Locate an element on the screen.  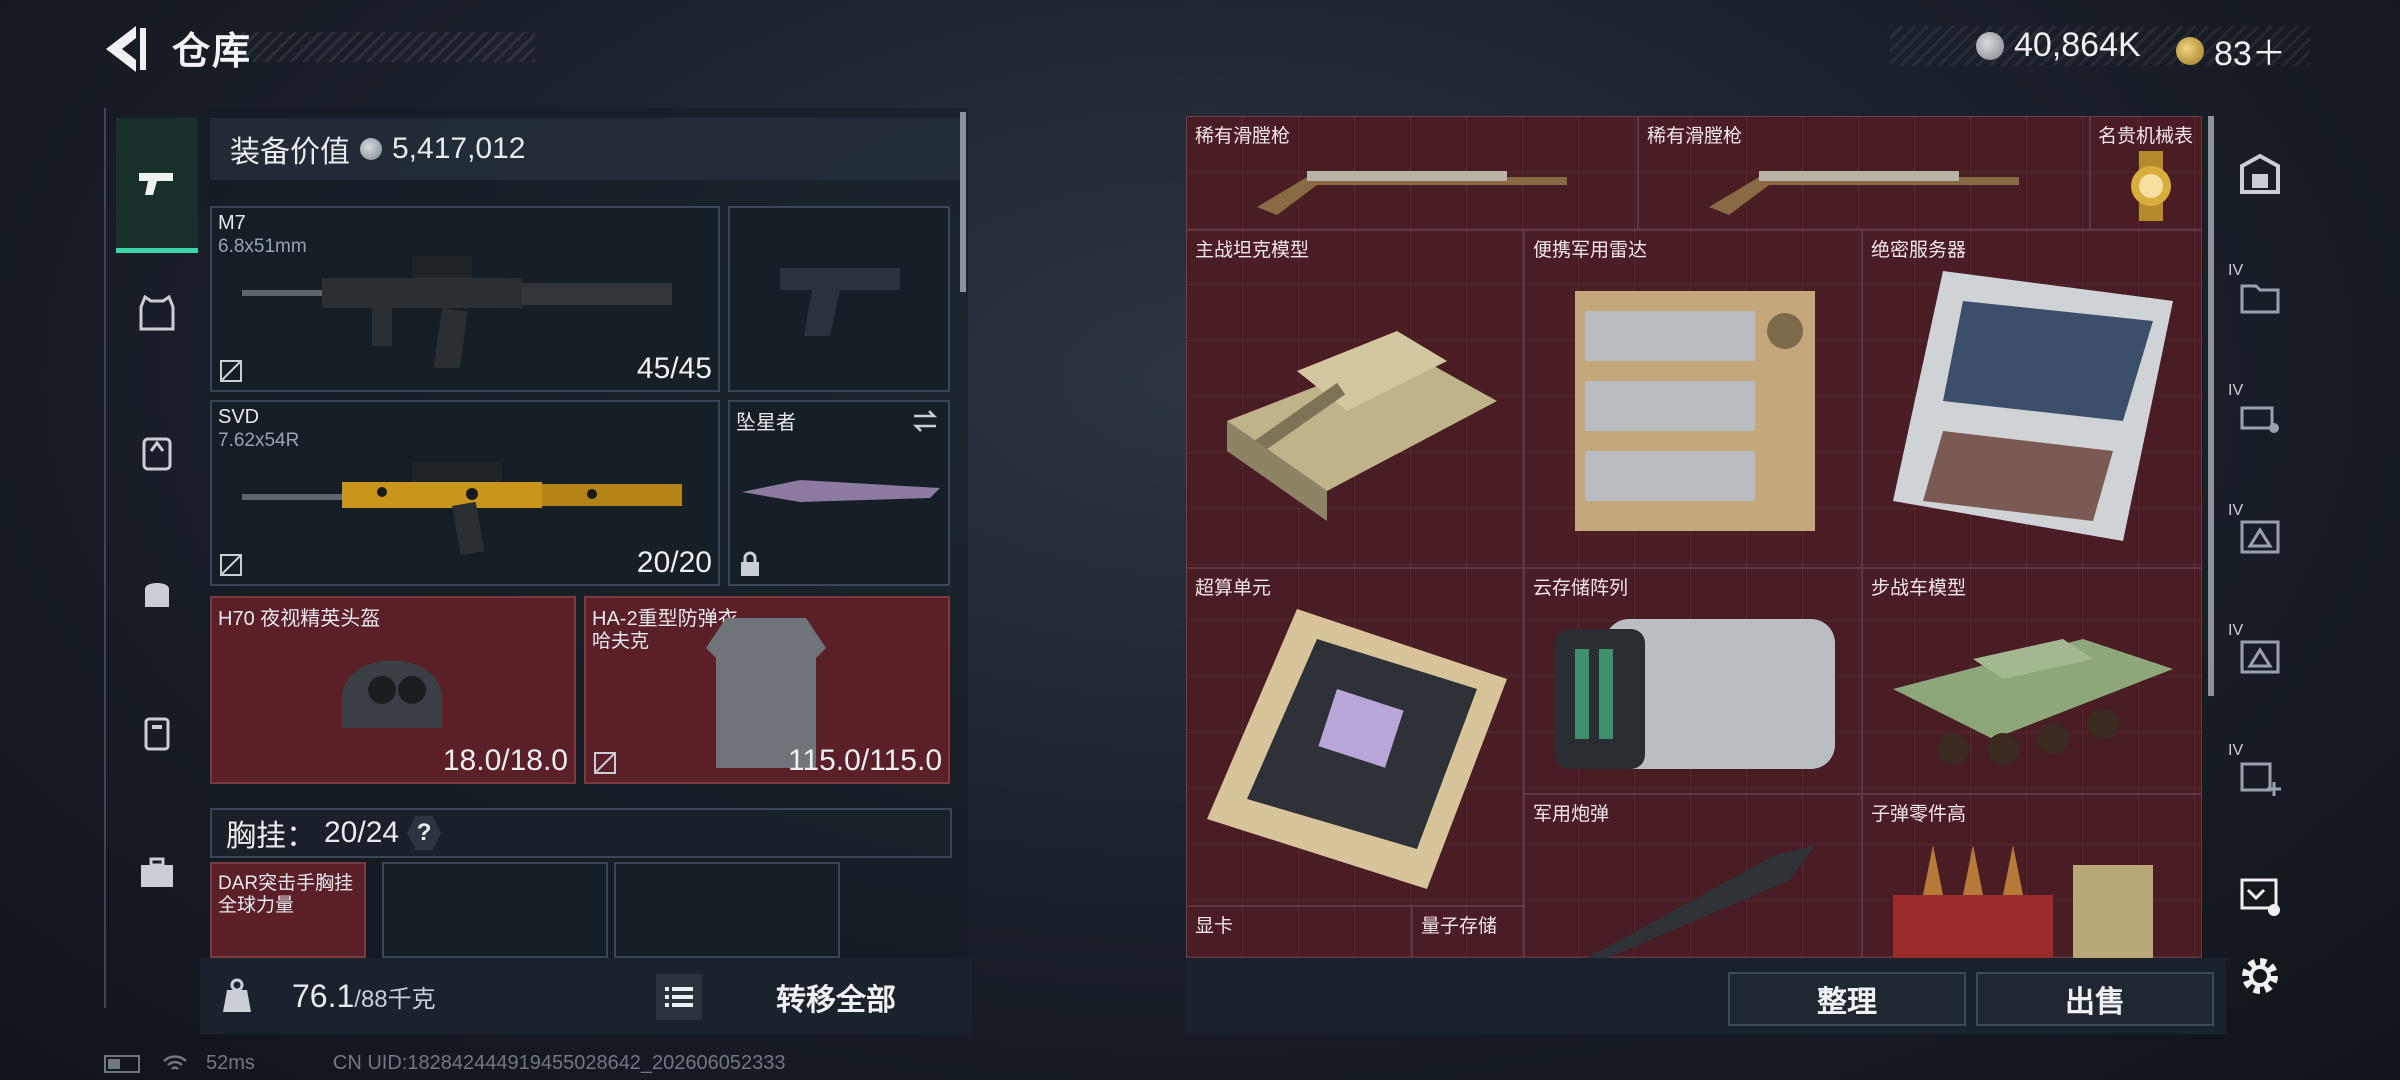
nav-weapons is located at coordinates (157, 185).